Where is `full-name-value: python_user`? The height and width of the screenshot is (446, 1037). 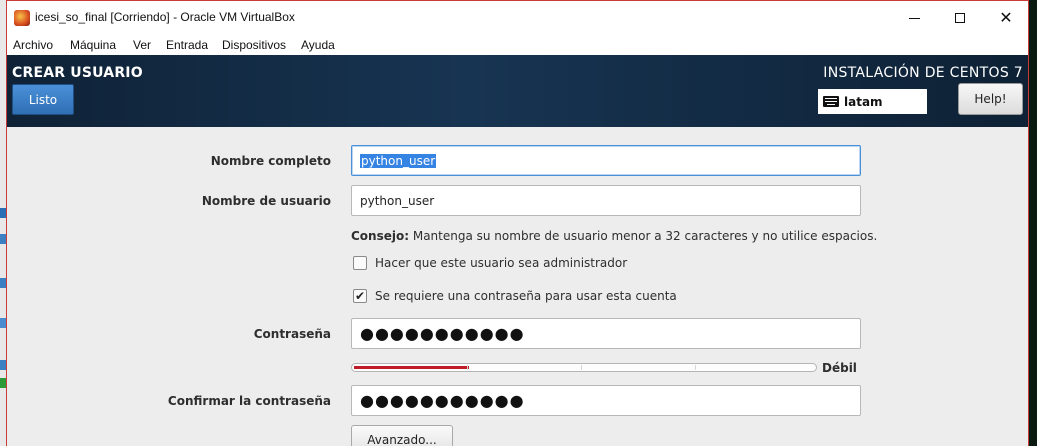 full-name-value: python_user is located at coordinates (398, 160).